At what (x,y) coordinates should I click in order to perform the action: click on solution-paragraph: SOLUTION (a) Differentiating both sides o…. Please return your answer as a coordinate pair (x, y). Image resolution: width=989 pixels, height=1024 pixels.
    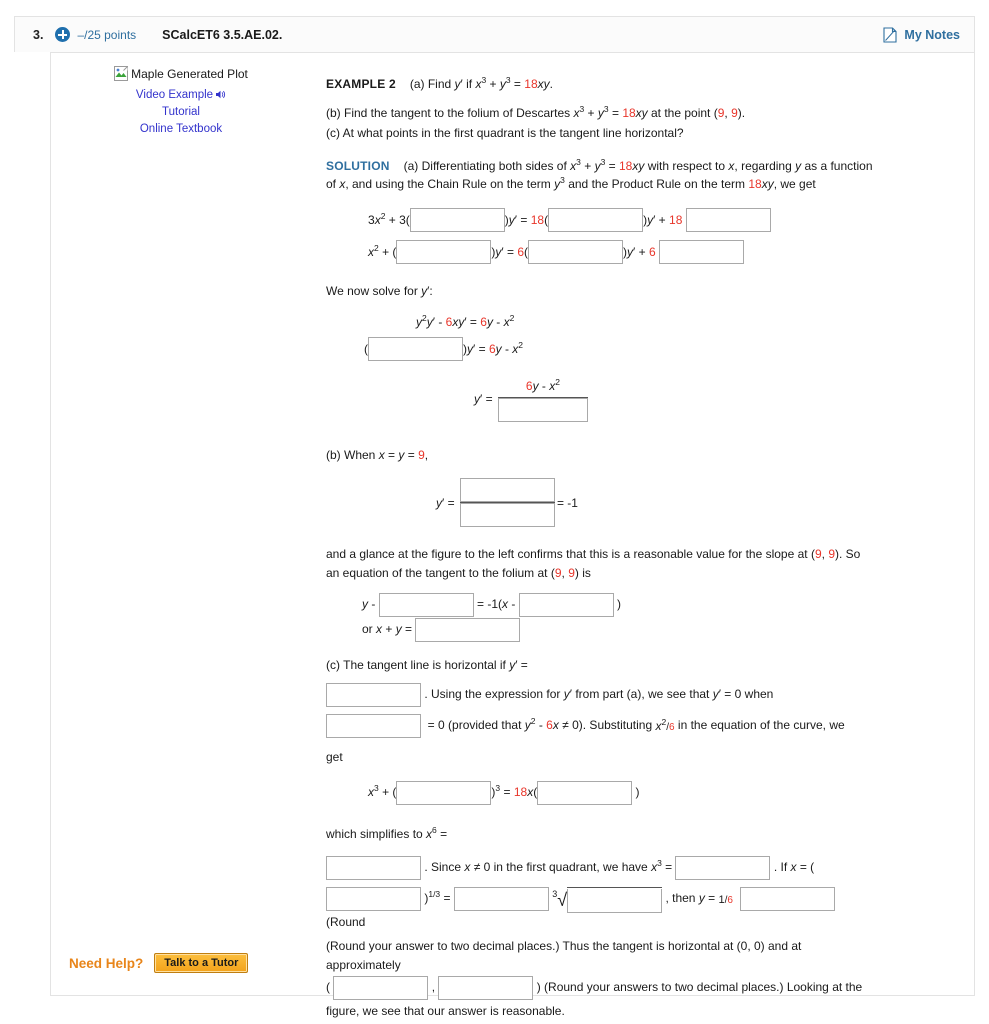
    Looking at the image, I should click on (600, 175).